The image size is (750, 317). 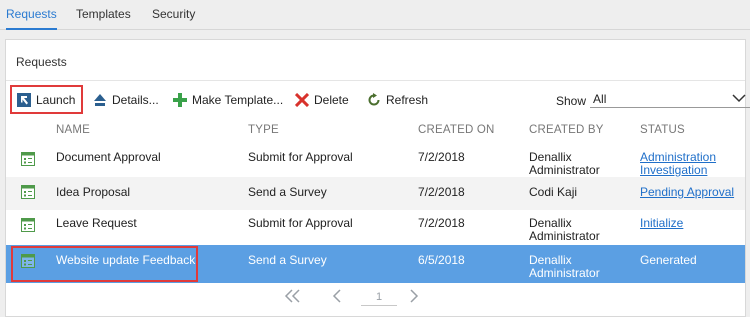 I want to click on status-link: Pending Approval, so click(x=687, y=192).